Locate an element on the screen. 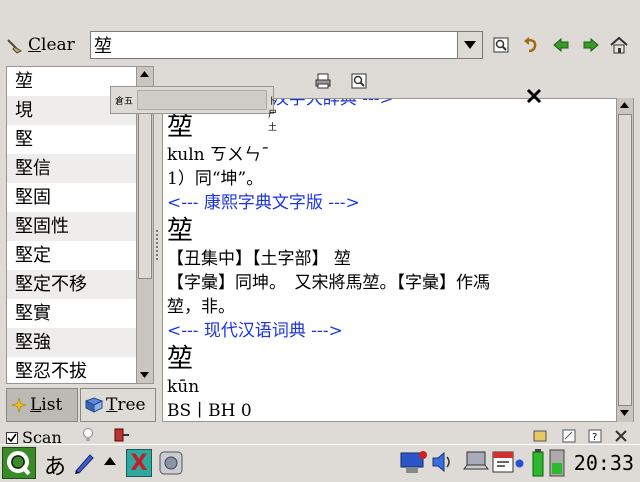 The width and height of the screenshot is (640, 482). tree-tab-label: ree is located at coordinates (131, 405).